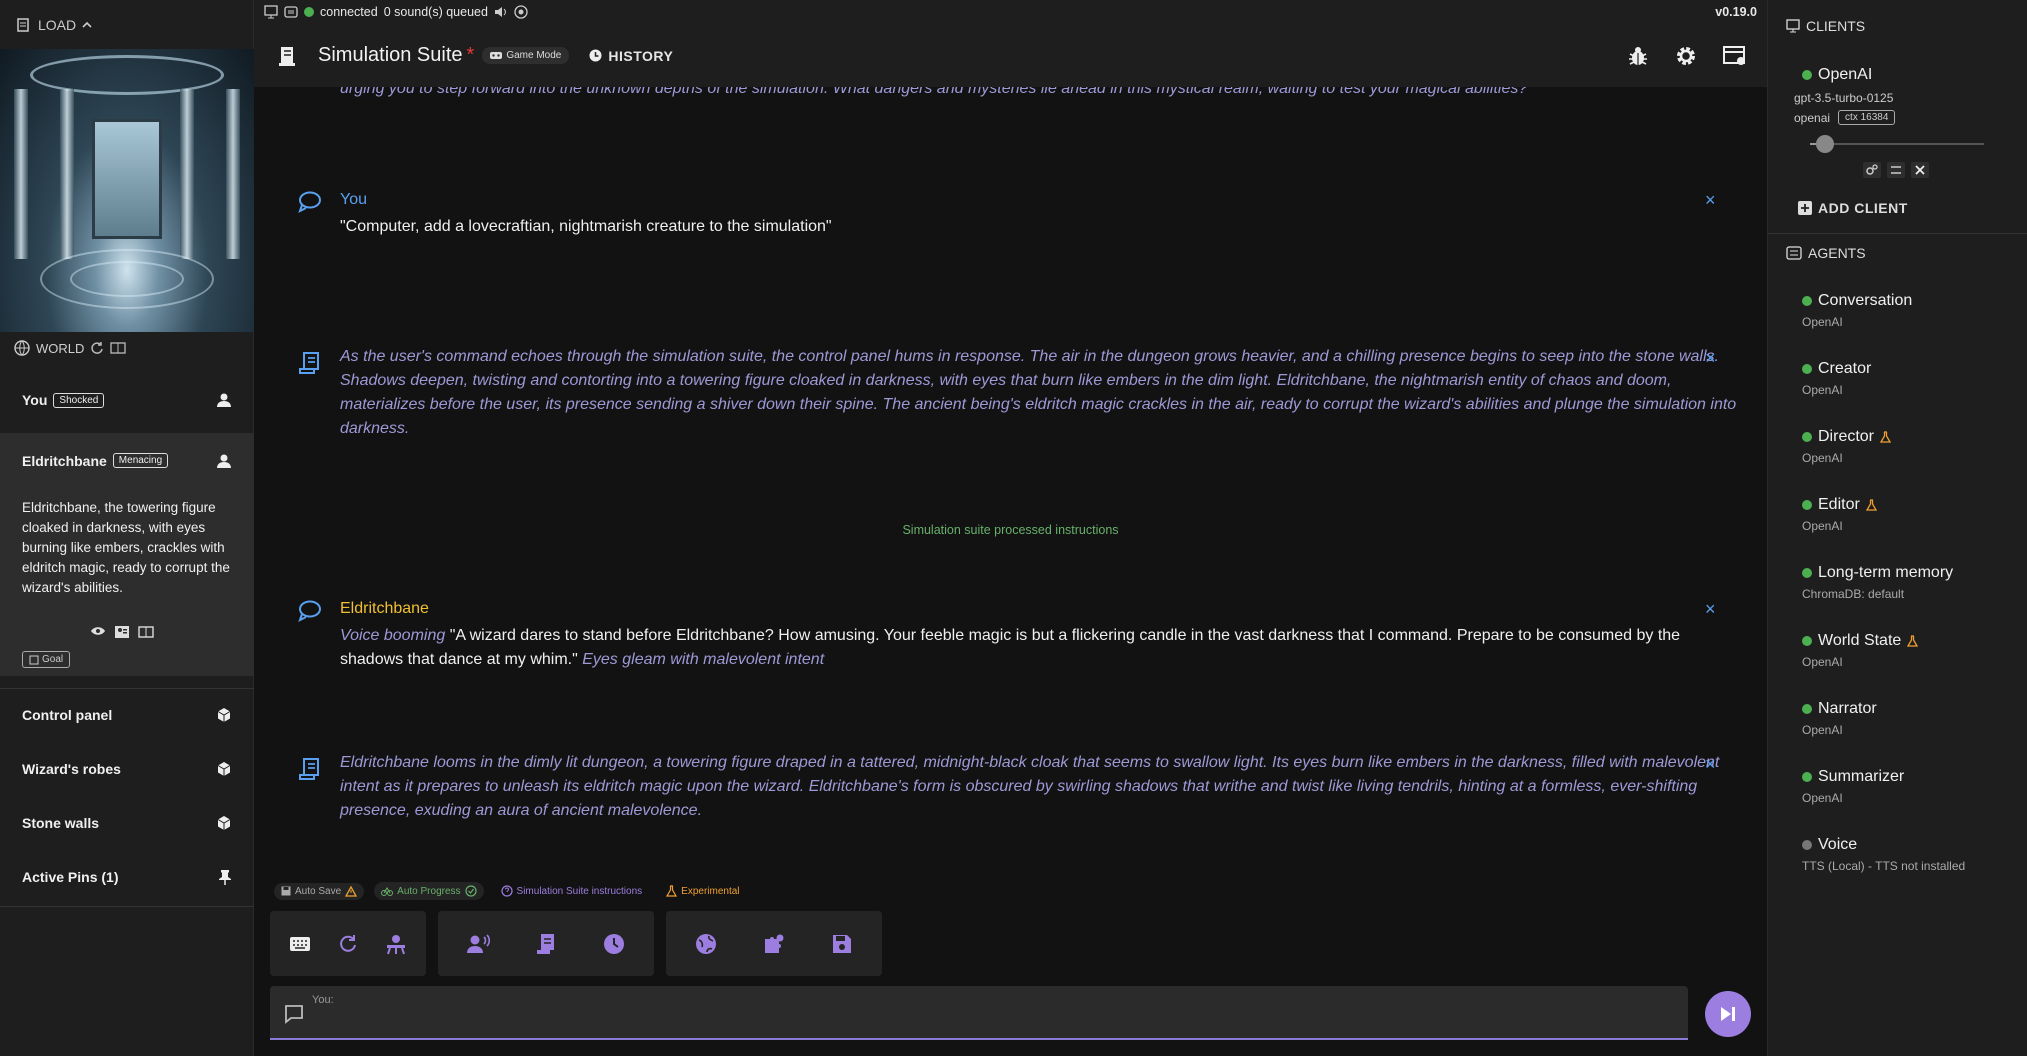  What do you see at coordinates (1860, 650) in the screenshot?
I see `agent-world-state: World State OpenAI` at bounding box center [1860, 650].